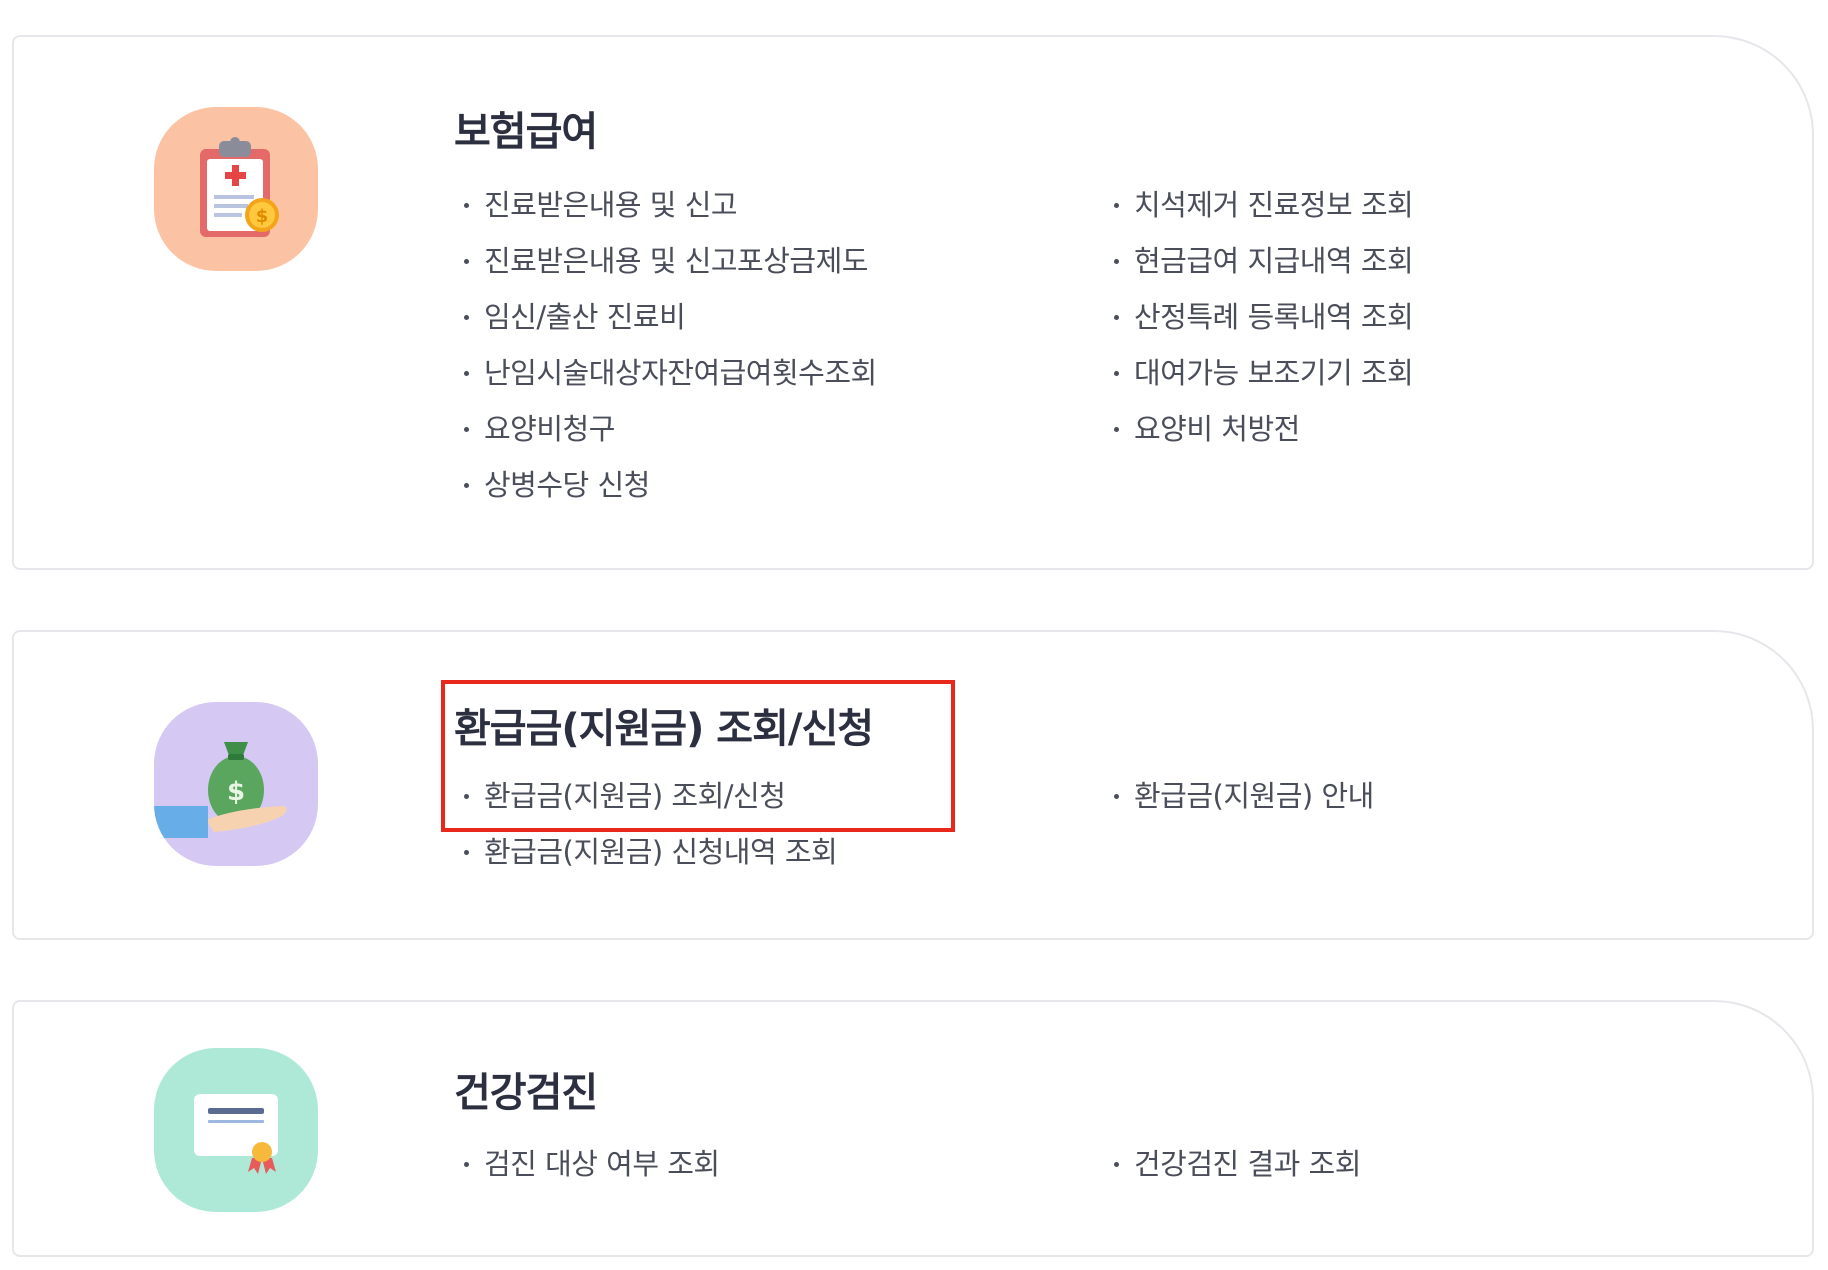 Image resolution: width=1828 pixels, height=1270 pixels. I want to click on link-checkup-eligibility: 검진 대상 여부 조회, so click(591, 1164).